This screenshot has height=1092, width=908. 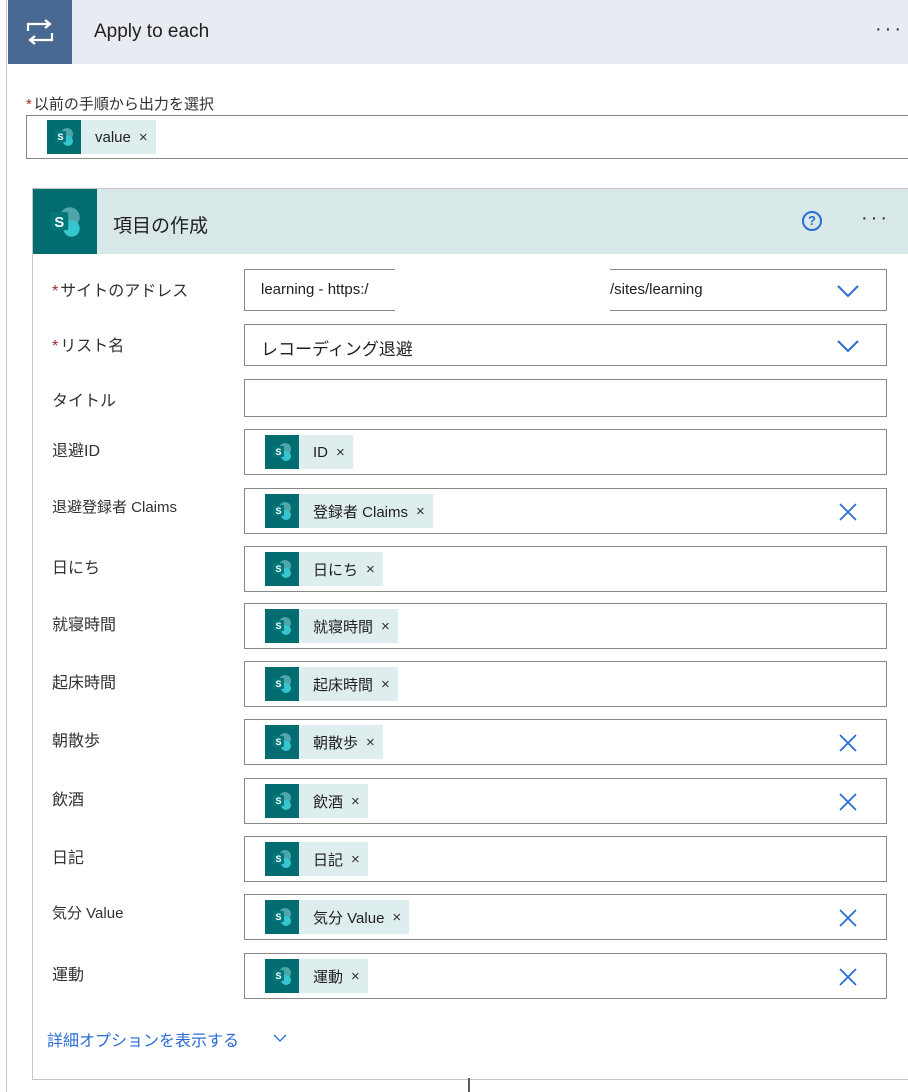 What do you see at coordinates (565, 917) in the screenshot?
I see `mood-value-input: S 気分 Value ×` at bounding box center [565, 917].